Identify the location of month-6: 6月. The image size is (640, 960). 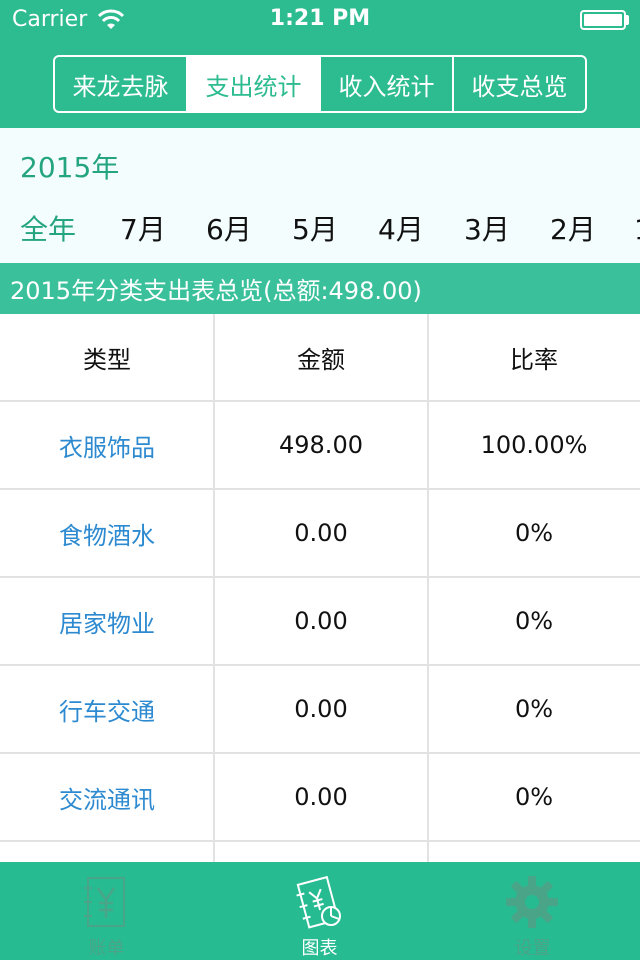
(229, 228).